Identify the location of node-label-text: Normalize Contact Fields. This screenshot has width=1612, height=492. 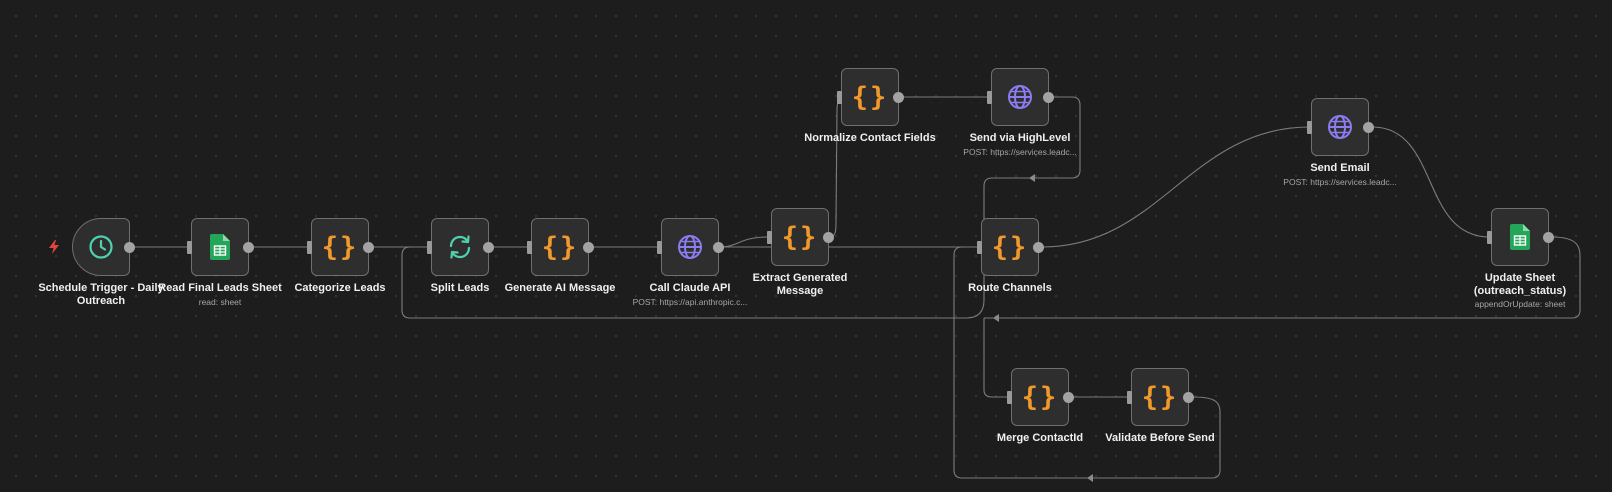
(870, 138).